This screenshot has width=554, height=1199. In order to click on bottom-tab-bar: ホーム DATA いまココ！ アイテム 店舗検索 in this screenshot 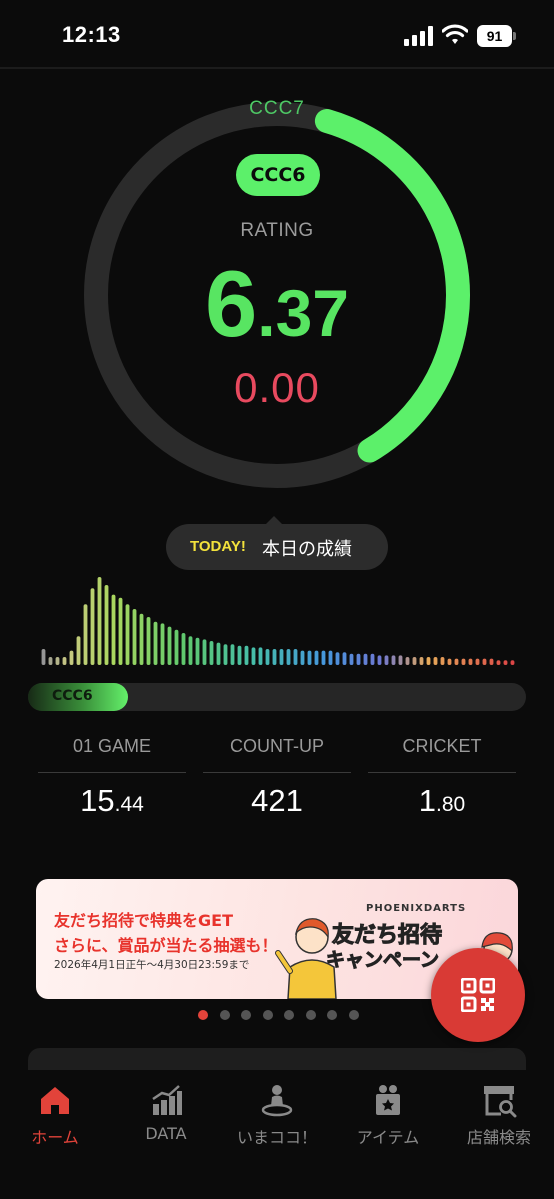, I will do `click(277, 1134)`.